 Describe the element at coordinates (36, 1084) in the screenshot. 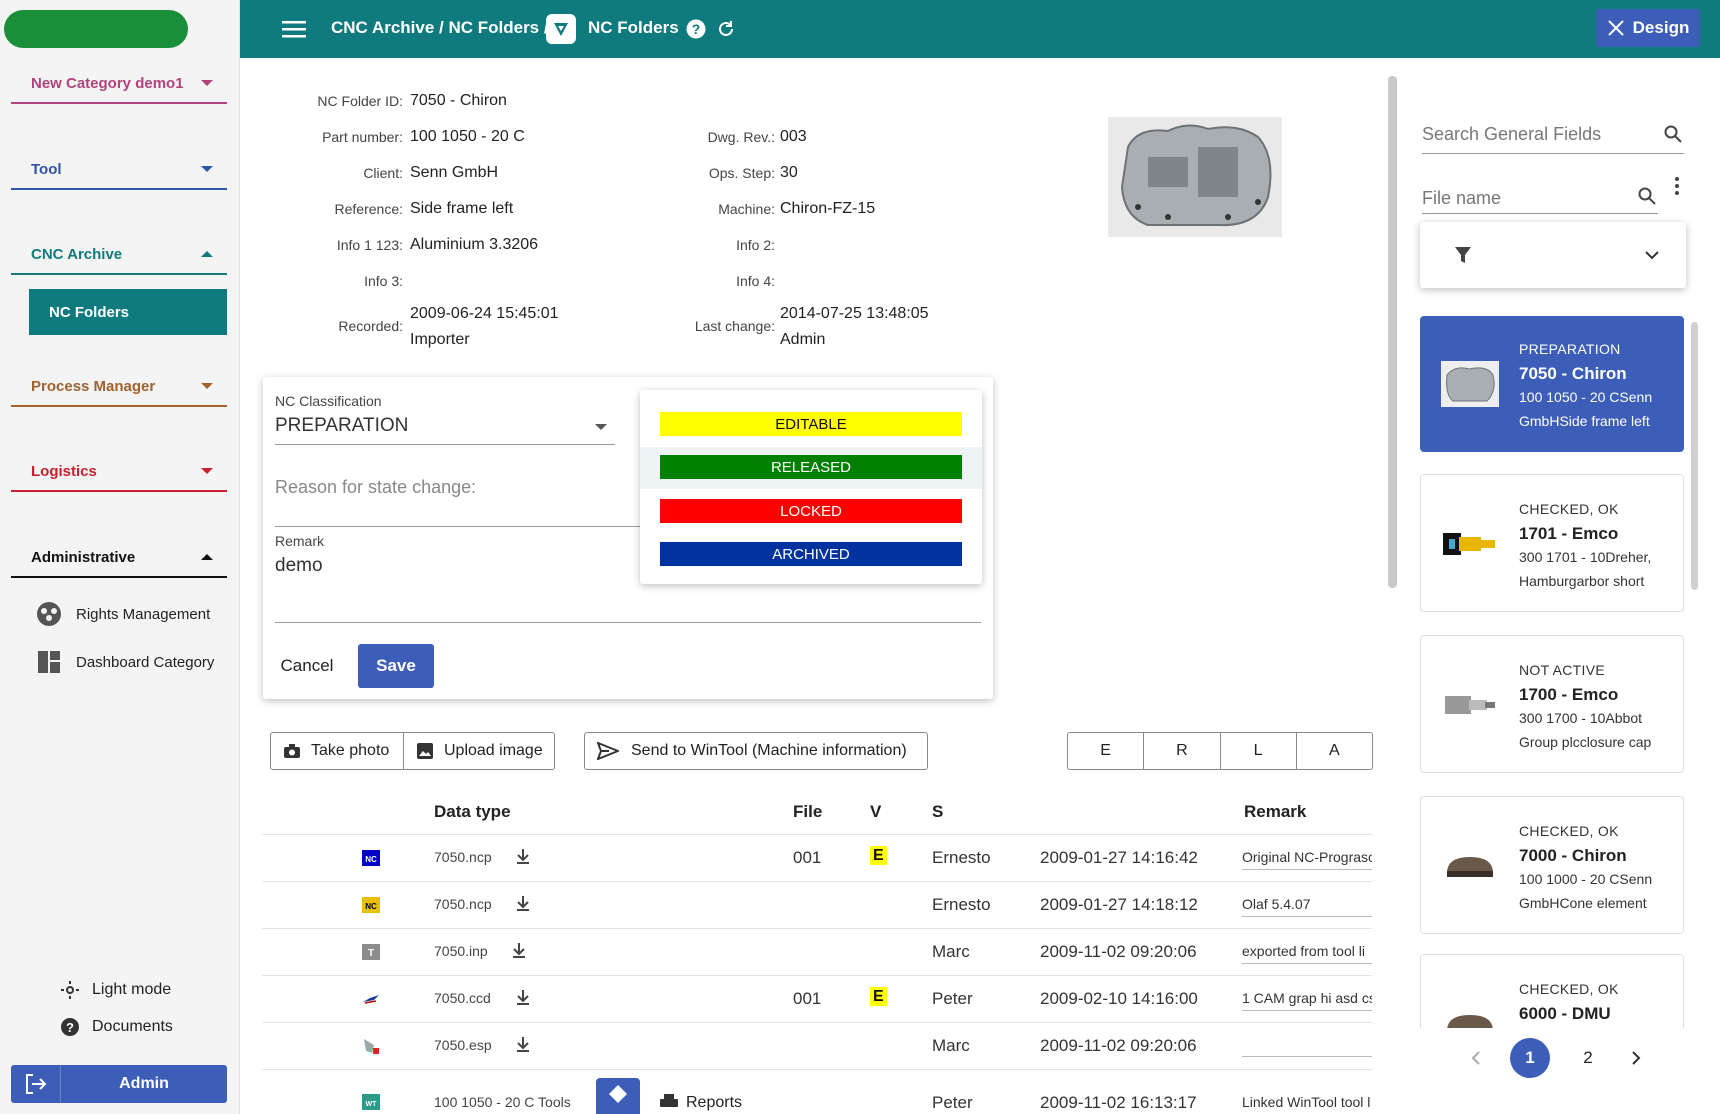

I see `logout-button` at that location.